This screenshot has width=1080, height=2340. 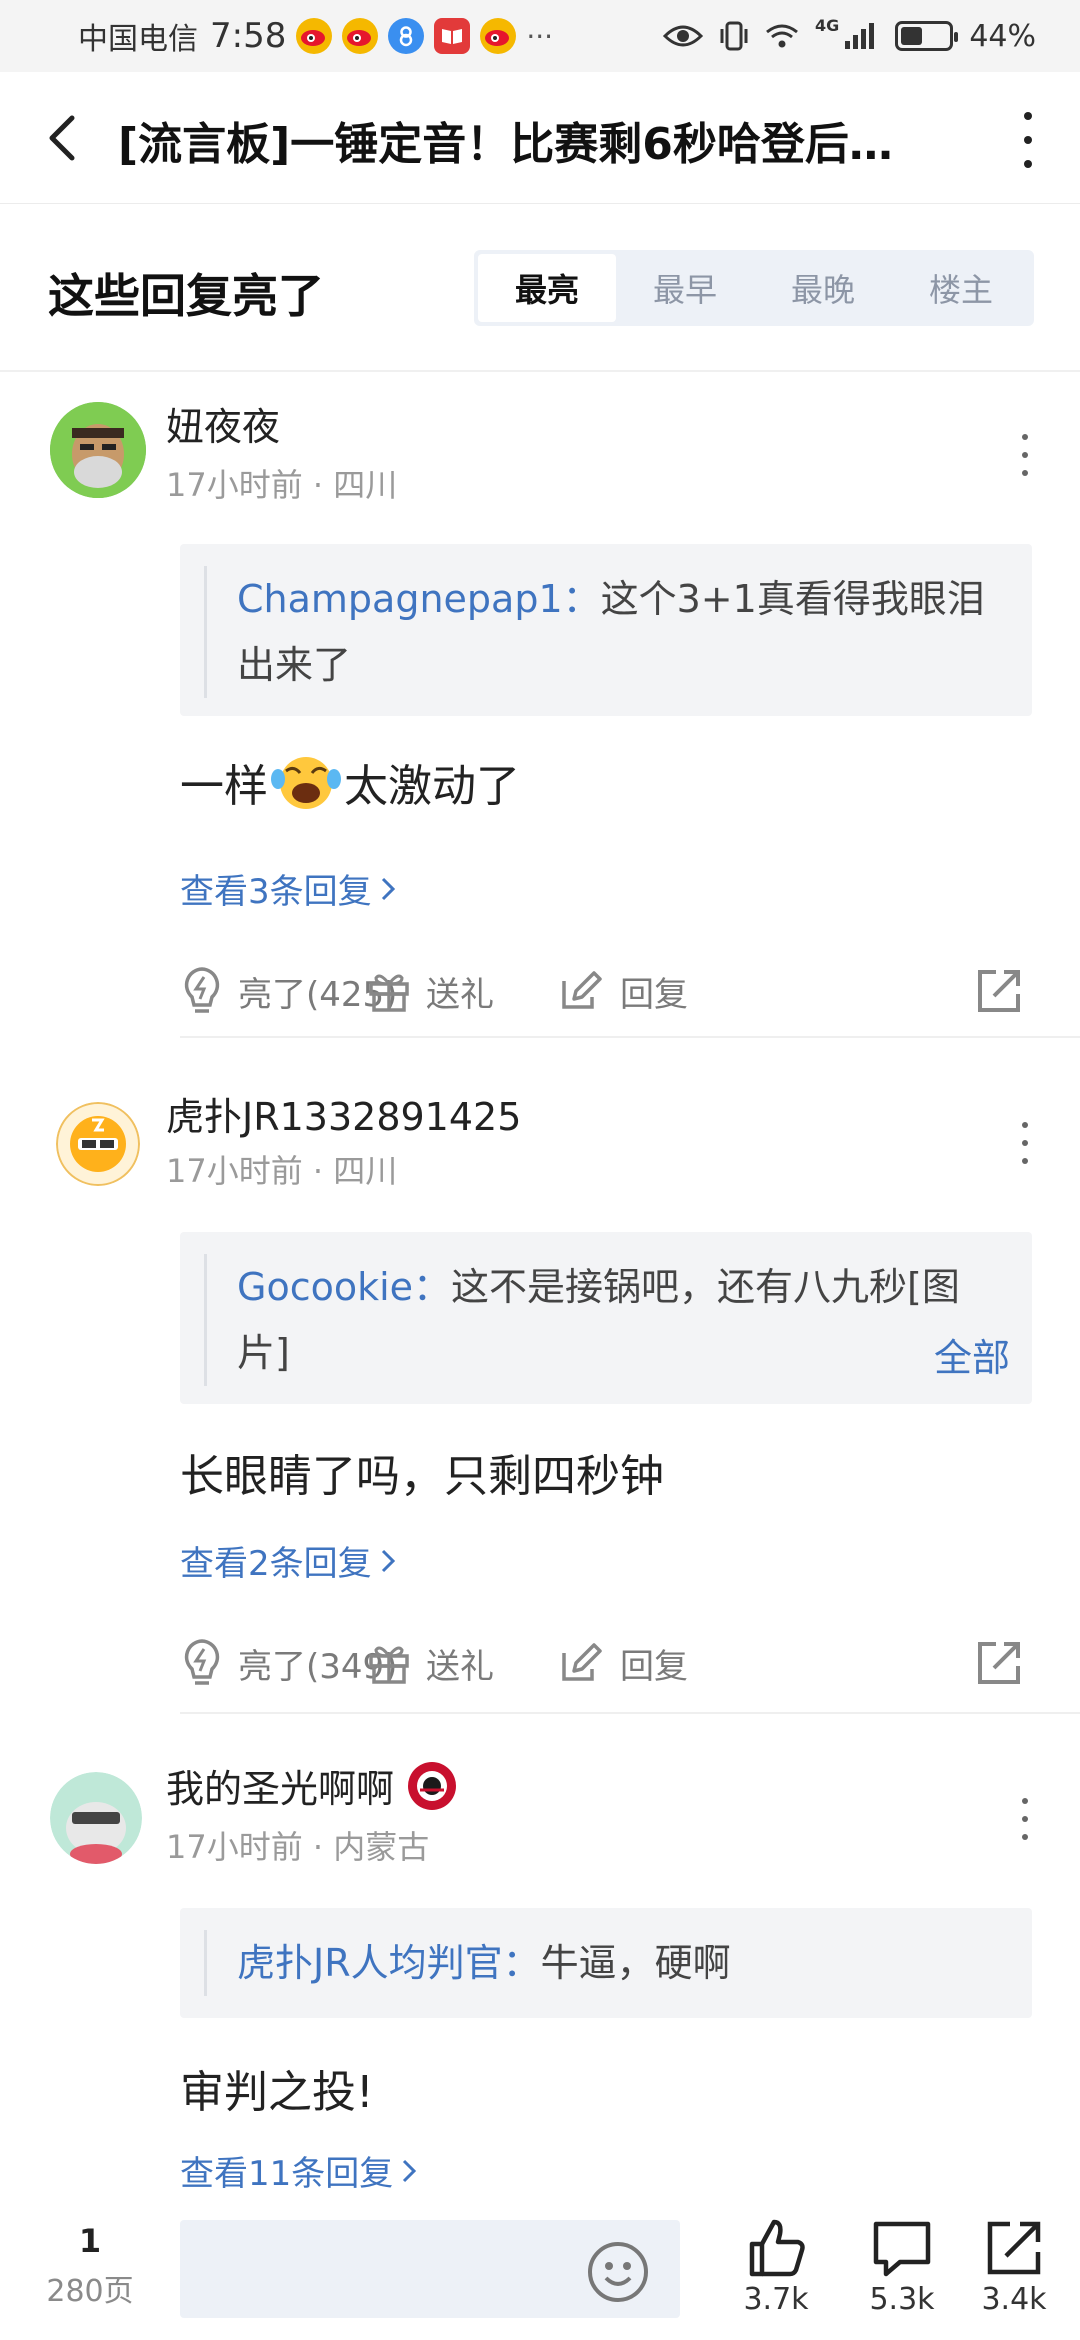 I want to click on comment-body: 长眼睛了吗，只剩四秒钟, so click(x=422, y=1476).